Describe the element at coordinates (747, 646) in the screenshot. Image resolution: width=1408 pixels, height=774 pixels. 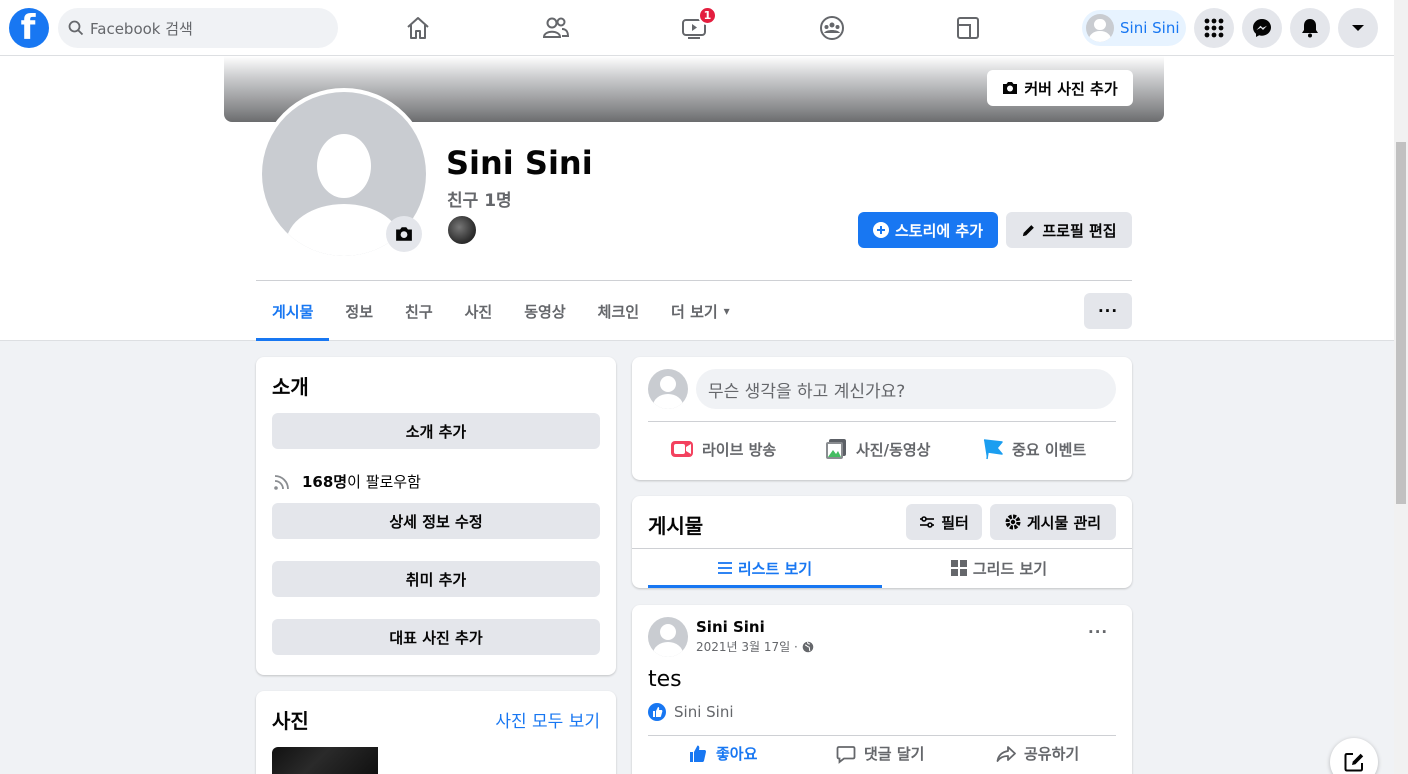
I see `post-date: 2021년 3월 17일 ·` at that location.